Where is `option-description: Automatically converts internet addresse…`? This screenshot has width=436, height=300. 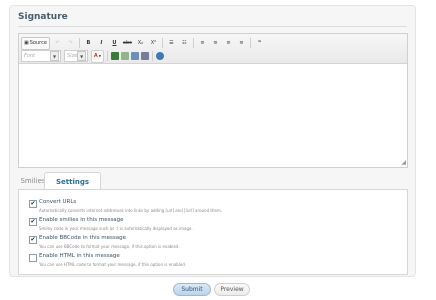 option-description: Automatically converts internet addresse… is located at coordinates (131, 210).